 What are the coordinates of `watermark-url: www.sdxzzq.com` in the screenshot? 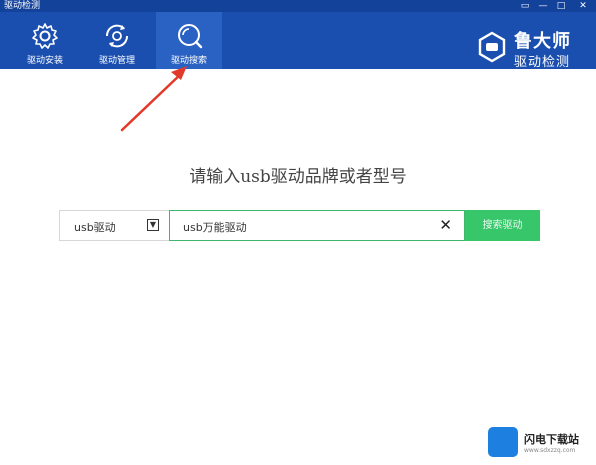 It's located at (550, 450).